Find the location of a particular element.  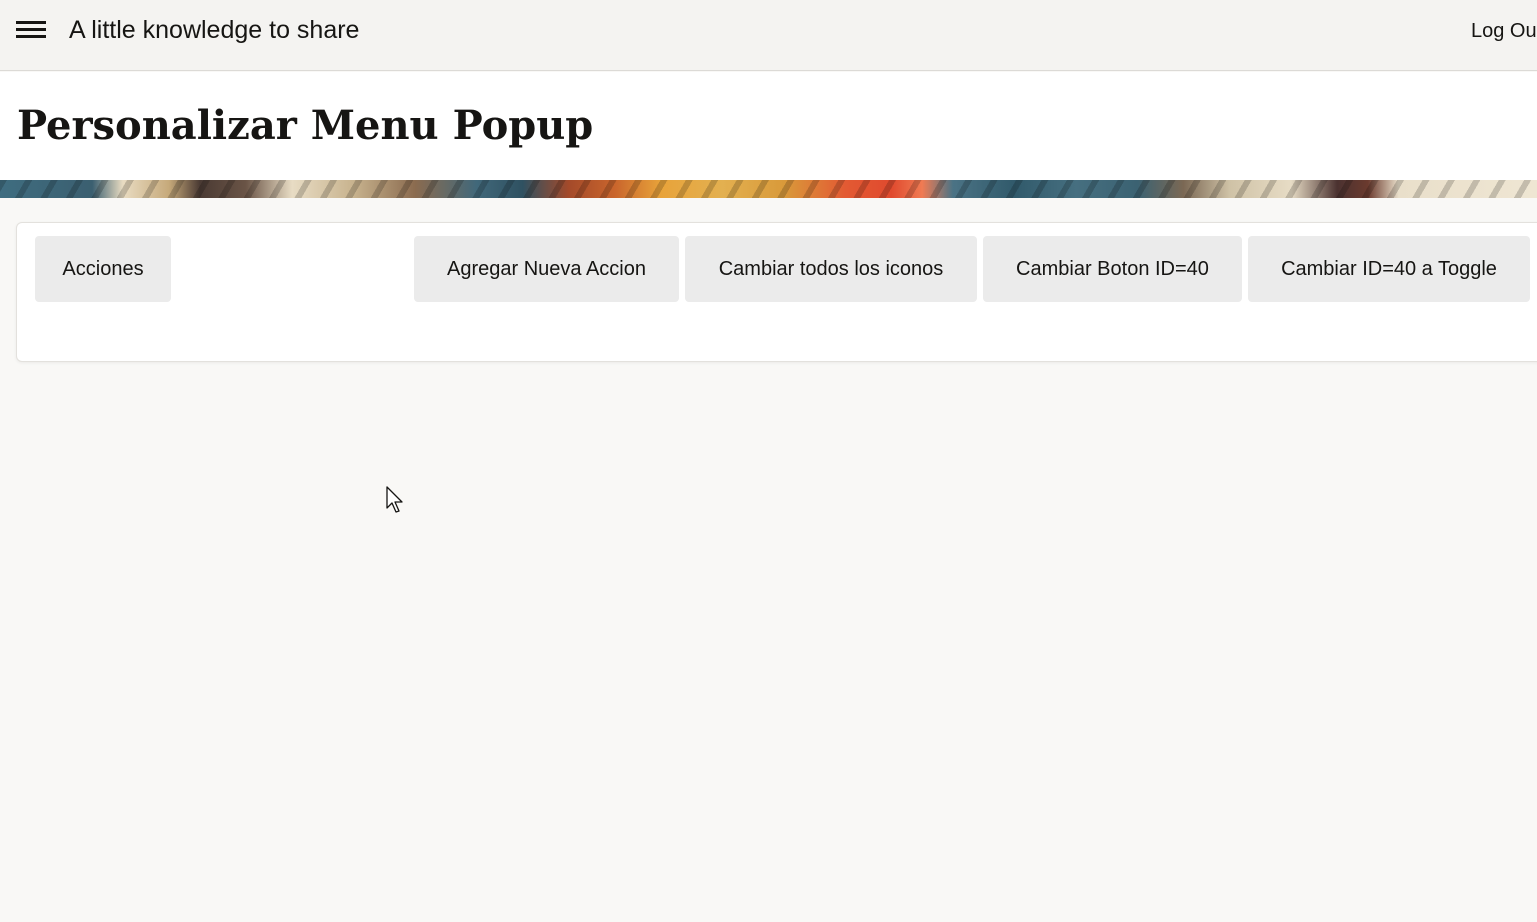

top-navigation-bar: A little knowledge to share Log Ou is located at coordinates (768, 35).